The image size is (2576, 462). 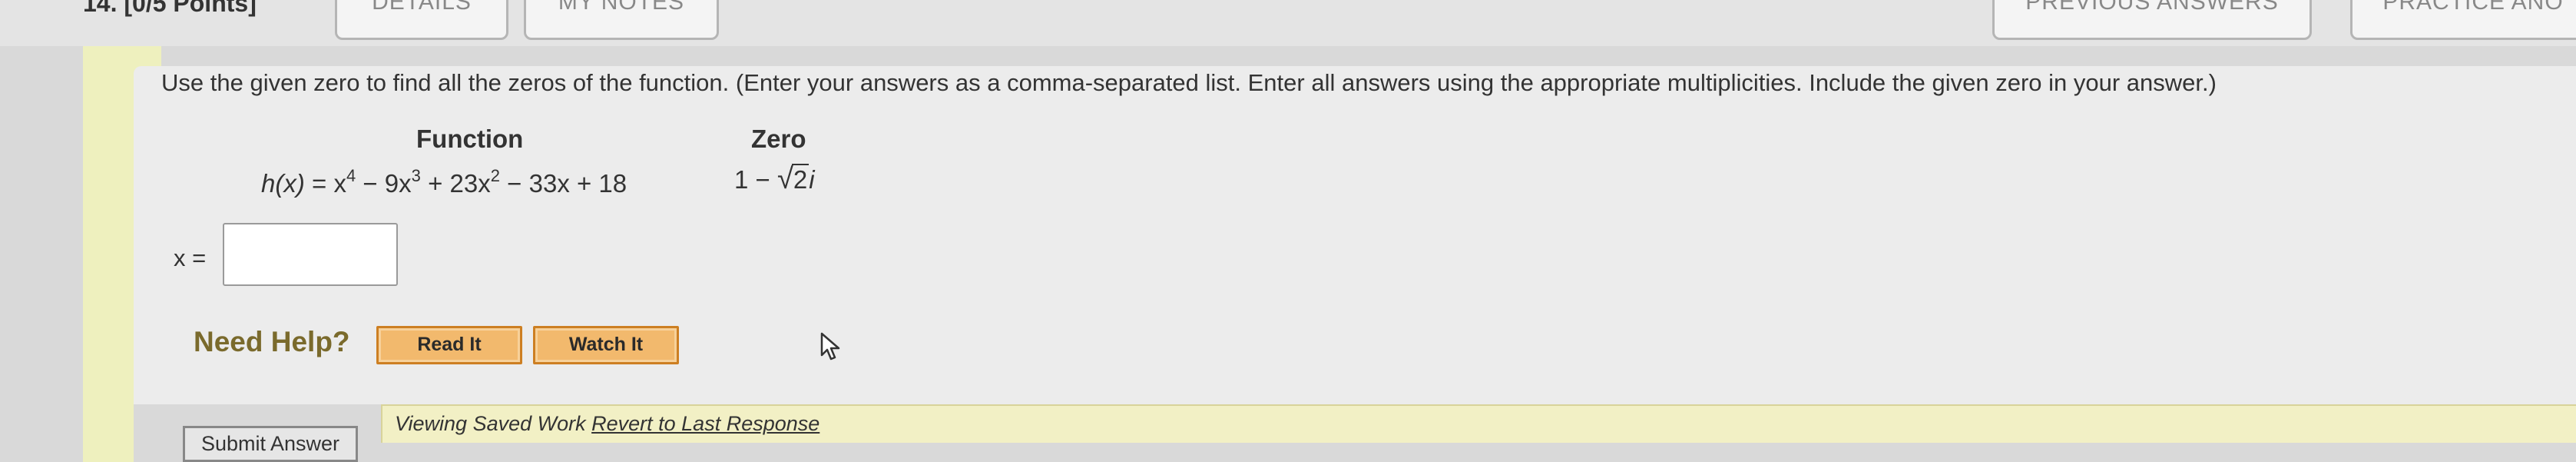 I want to click on zero-real-part: 1 −, so click(x=756, y=179).